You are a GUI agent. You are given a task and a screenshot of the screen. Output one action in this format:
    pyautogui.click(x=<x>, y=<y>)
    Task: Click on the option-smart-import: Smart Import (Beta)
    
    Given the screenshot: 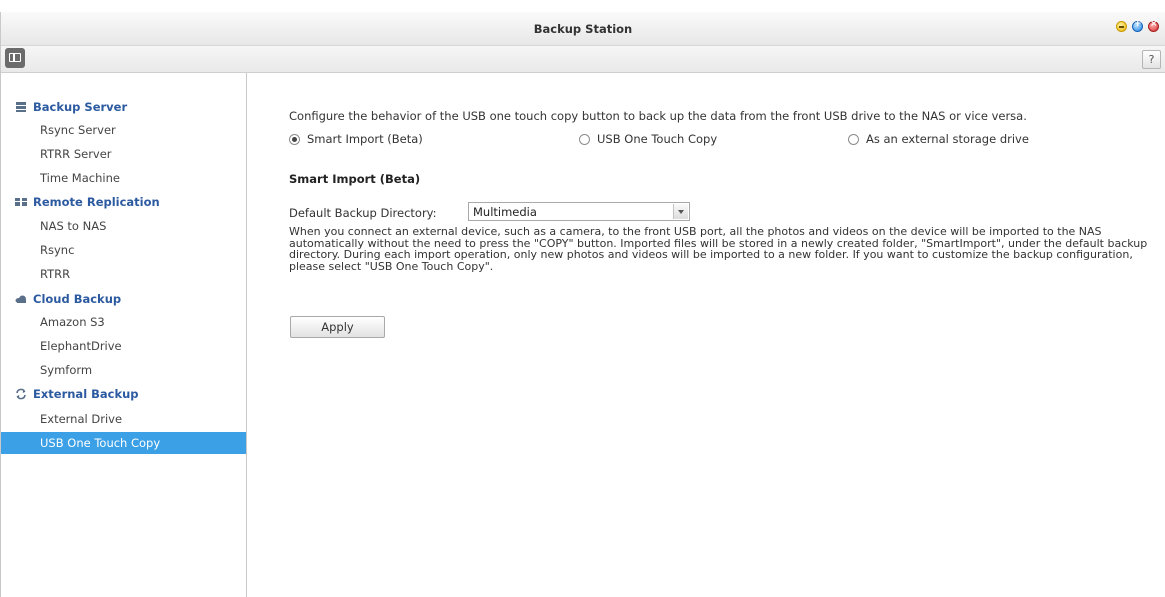 What is the action you would take?
    pyautogui.click(x=356, y=139)
    